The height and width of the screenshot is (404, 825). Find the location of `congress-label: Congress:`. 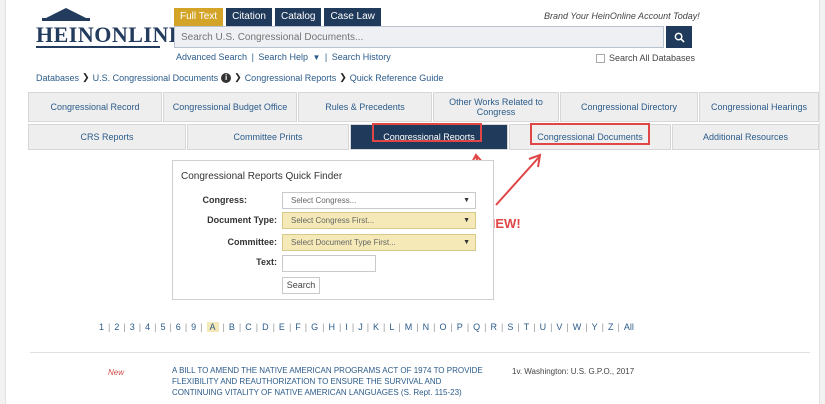

congress-label: Congress: is located at coordinates (224, 200).